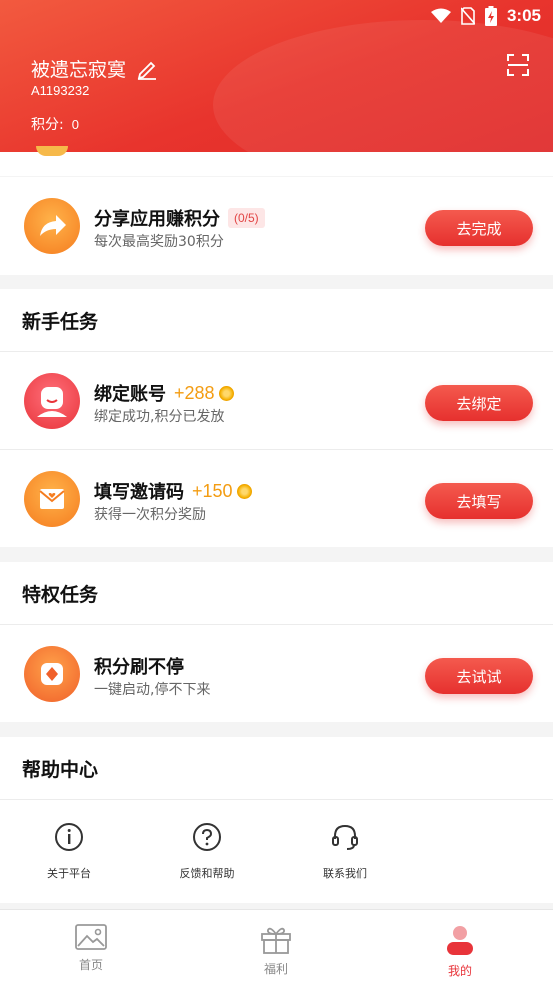 The height and width of the screenshot is (983, 553). I want to click on status-time: 3:05, so click(523, 15).